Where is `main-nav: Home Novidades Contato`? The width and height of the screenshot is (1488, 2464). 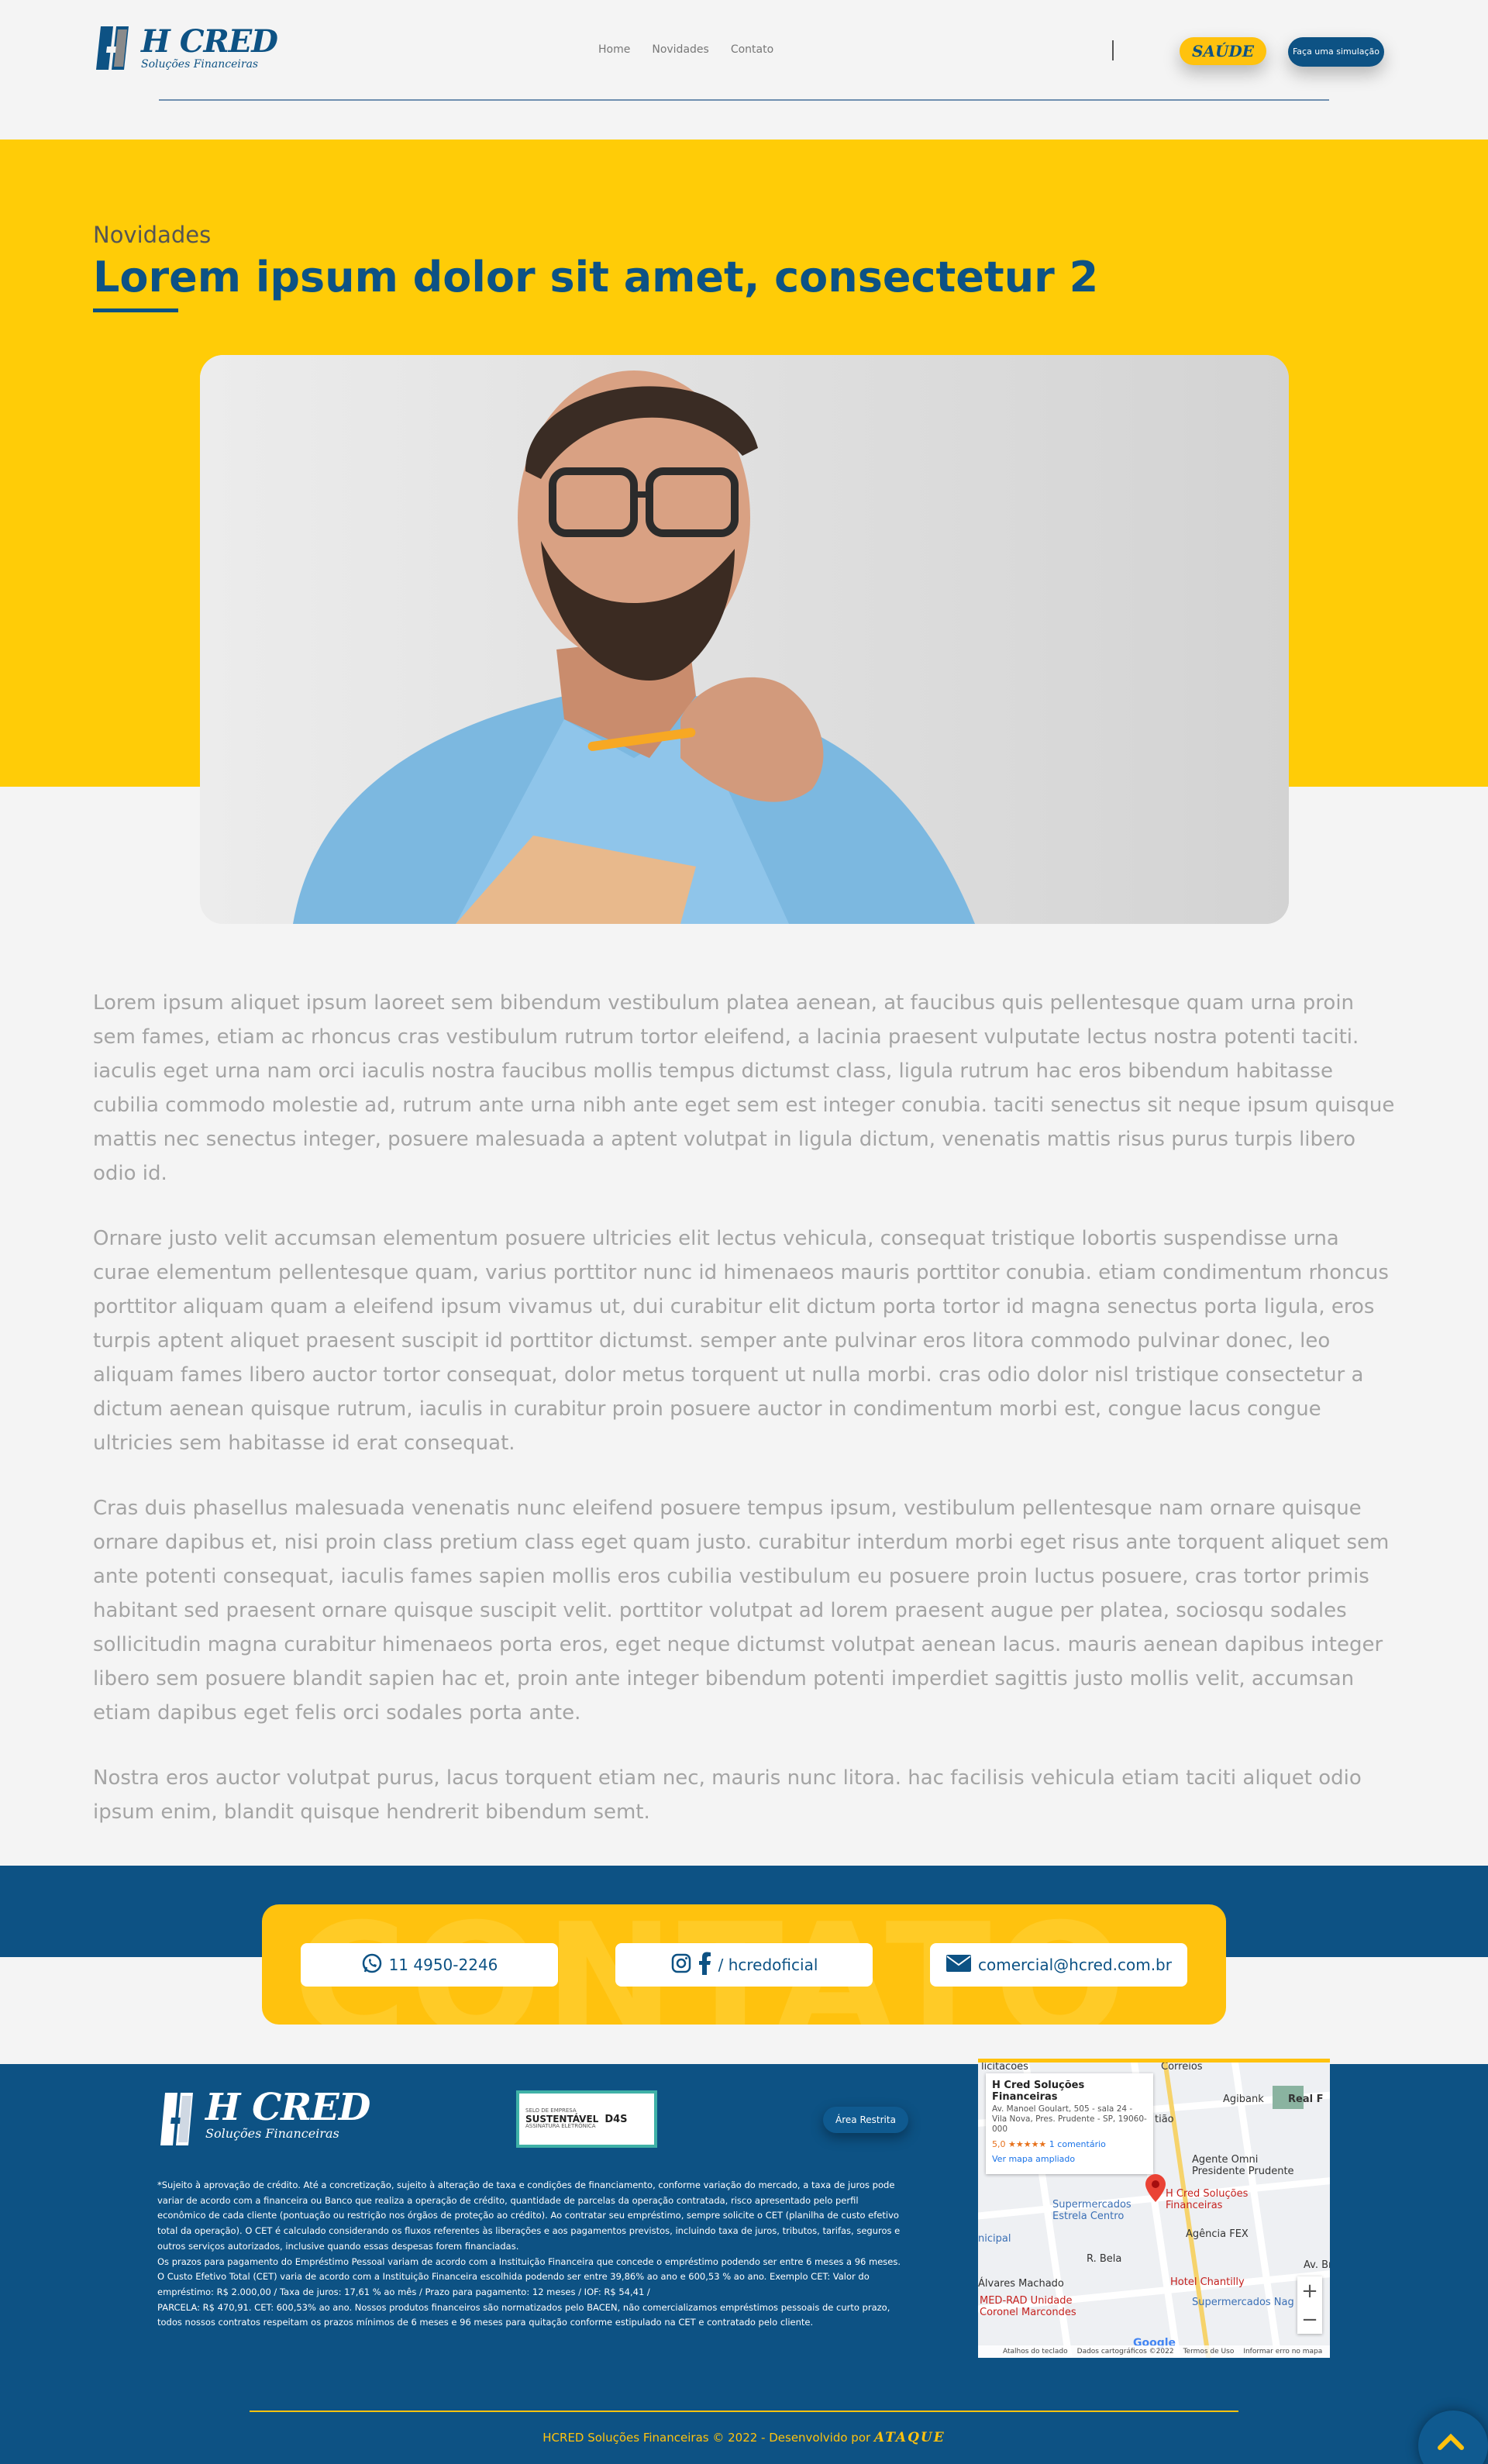
main-nav: Home Novidades Contato is located at coordinates (685, 49).